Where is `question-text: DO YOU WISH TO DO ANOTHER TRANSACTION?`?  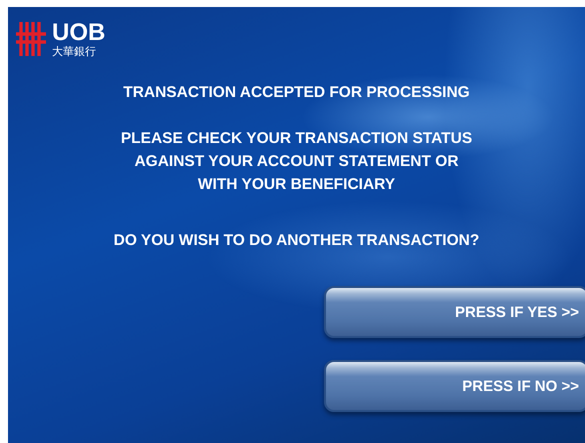
question-text: DO YOU WISH TO DO ANOTHER TRANSACTION? is located at coordinates (297, 241).